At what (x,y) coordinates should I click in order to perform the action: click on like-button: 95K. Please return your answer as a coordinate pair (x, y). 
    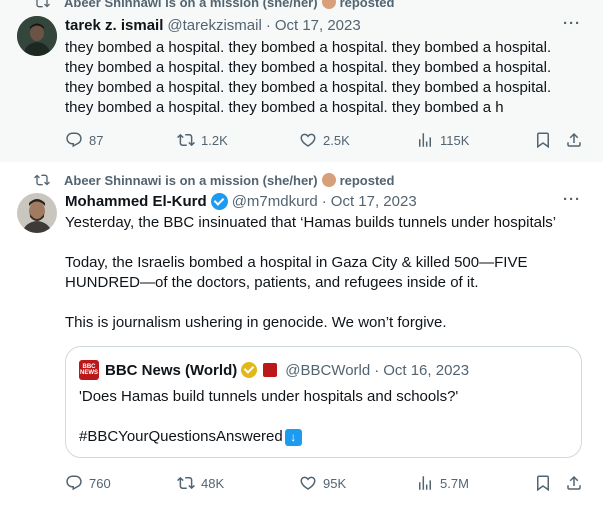
    Looking at the image, I should click on (322, 483).